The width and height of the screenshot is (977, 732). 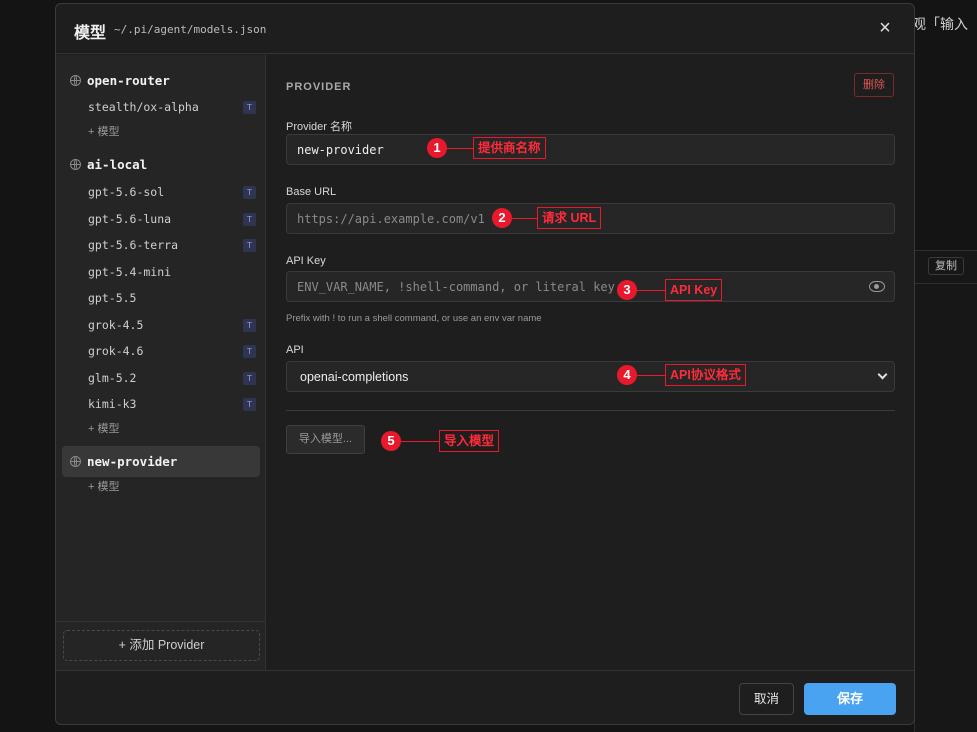 I want to click on modal-header: 模型 ~/.pi/agent/models.json ×, so click(x=485, y=29).